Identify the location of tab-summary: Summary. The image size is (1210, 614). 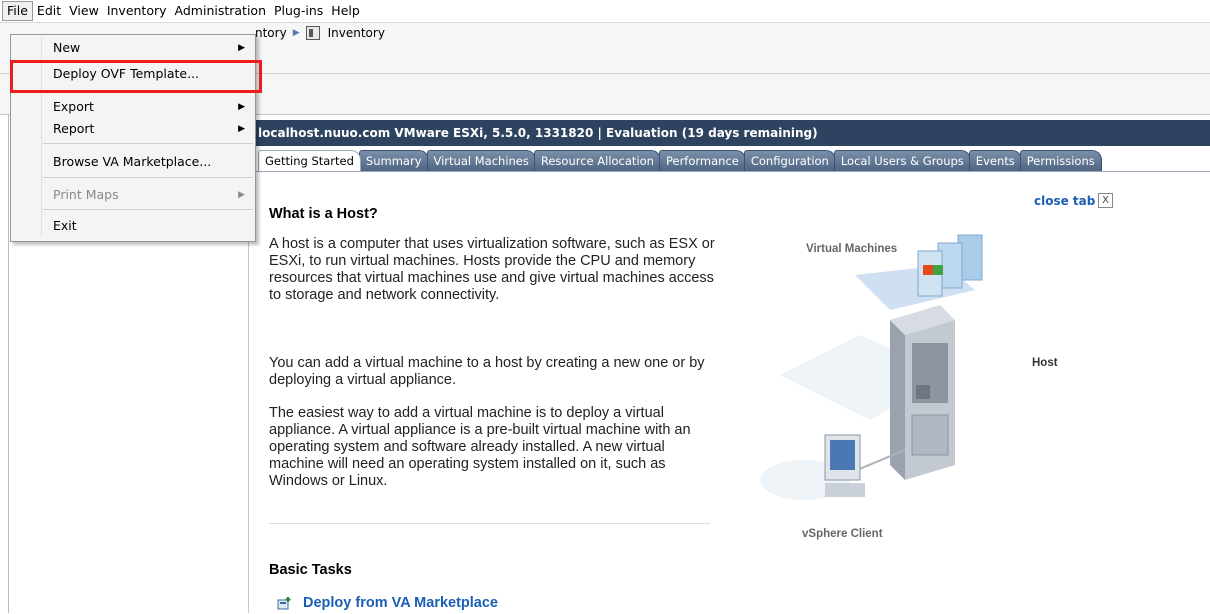
(393, 160).